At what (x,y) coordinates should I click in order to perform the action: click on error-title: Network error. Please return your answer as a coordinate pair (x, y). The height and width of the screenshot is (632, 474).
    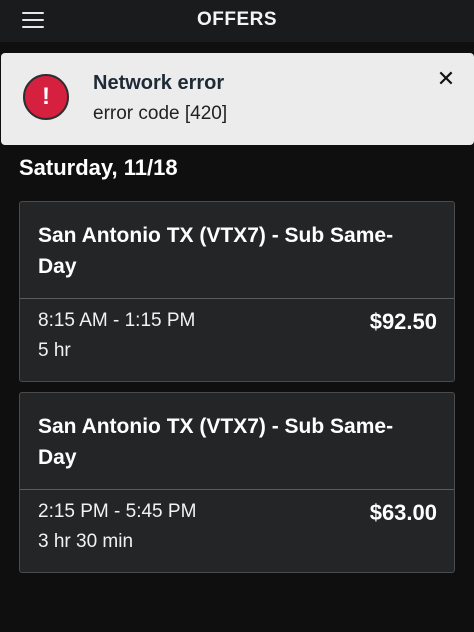
    Looking at the image, I should click on (159, 83).